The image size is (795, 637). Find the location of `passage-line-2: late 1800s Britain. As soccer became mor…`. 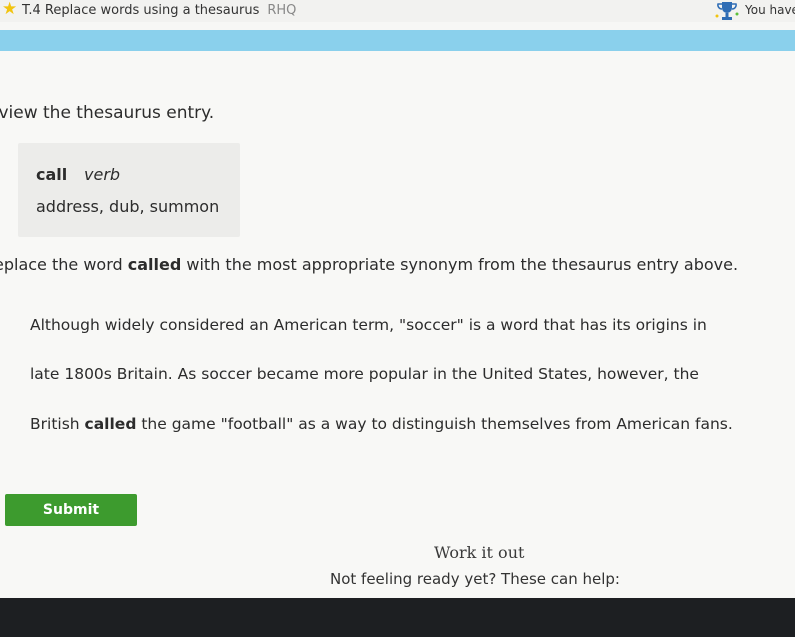

passage-line-2: late 1800s Britain. As soccer became mor… is located at coordinates (364, 374).